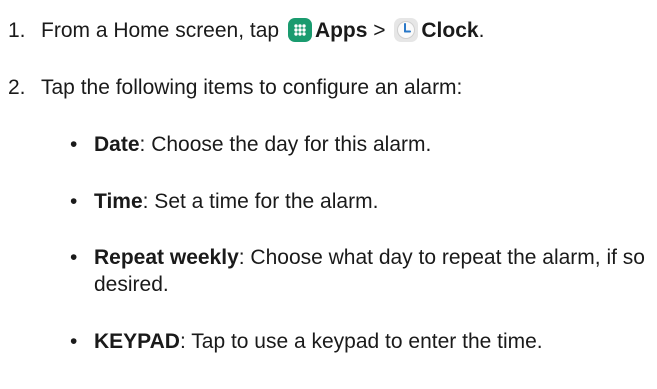  What do you see at coordinates (341, 30) in the screenshot?
I see `apps-label: Apps` at bounding box center [341, 30].